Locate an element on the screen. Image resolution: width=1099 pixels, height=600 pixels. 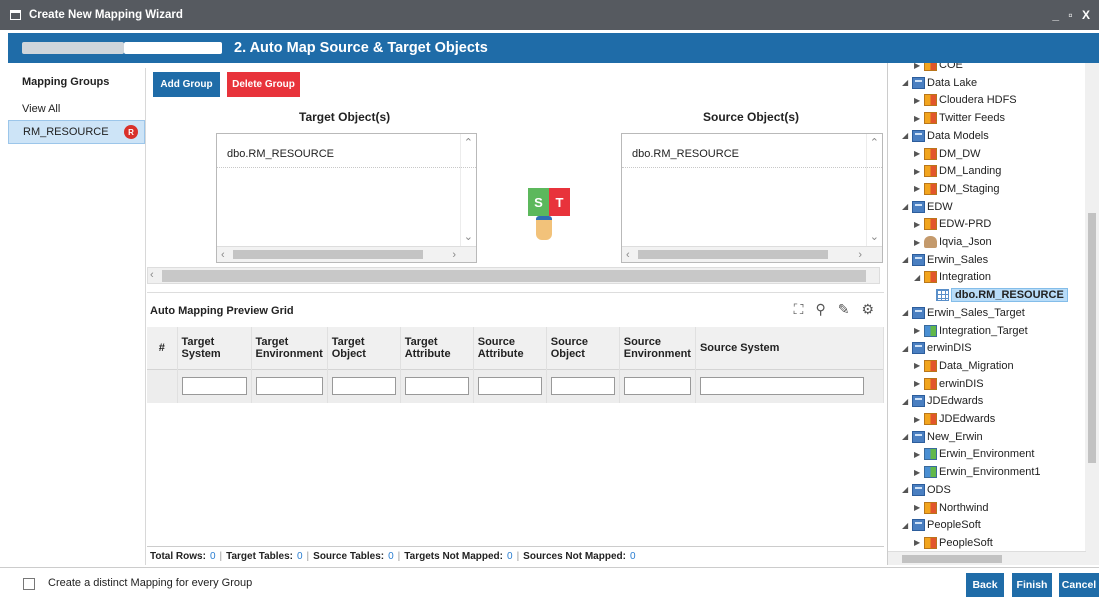
tree-node: ▶ Erwin_Environment1 is located at coordinates (977, 472).